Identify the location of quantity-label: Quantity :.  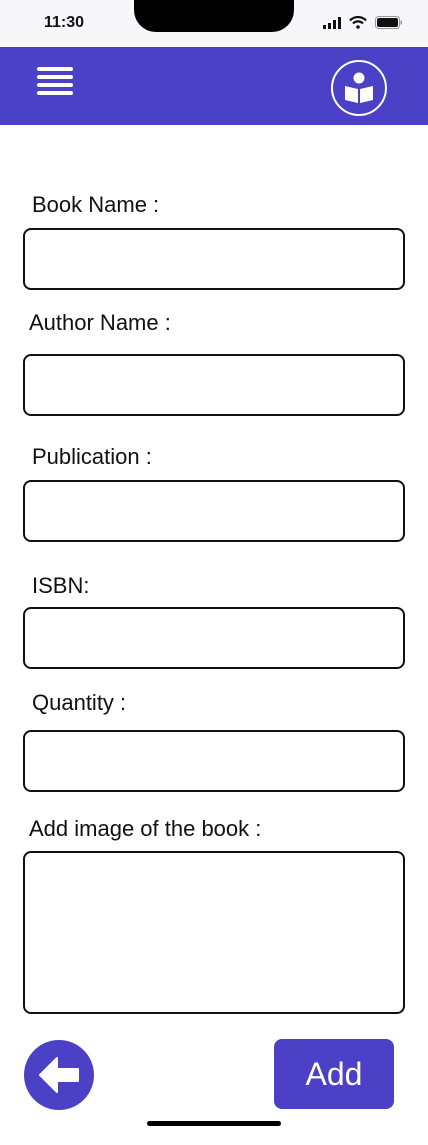
(79, 702).